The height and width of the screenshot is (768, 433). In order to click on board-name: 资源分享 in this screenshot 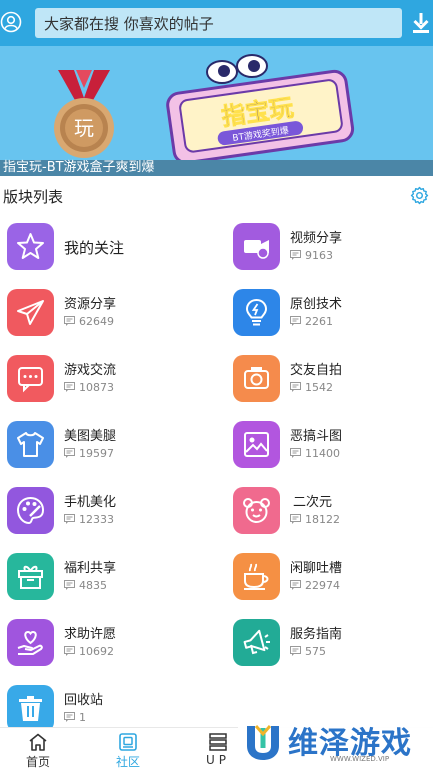, I will do `click(90, 304)`.